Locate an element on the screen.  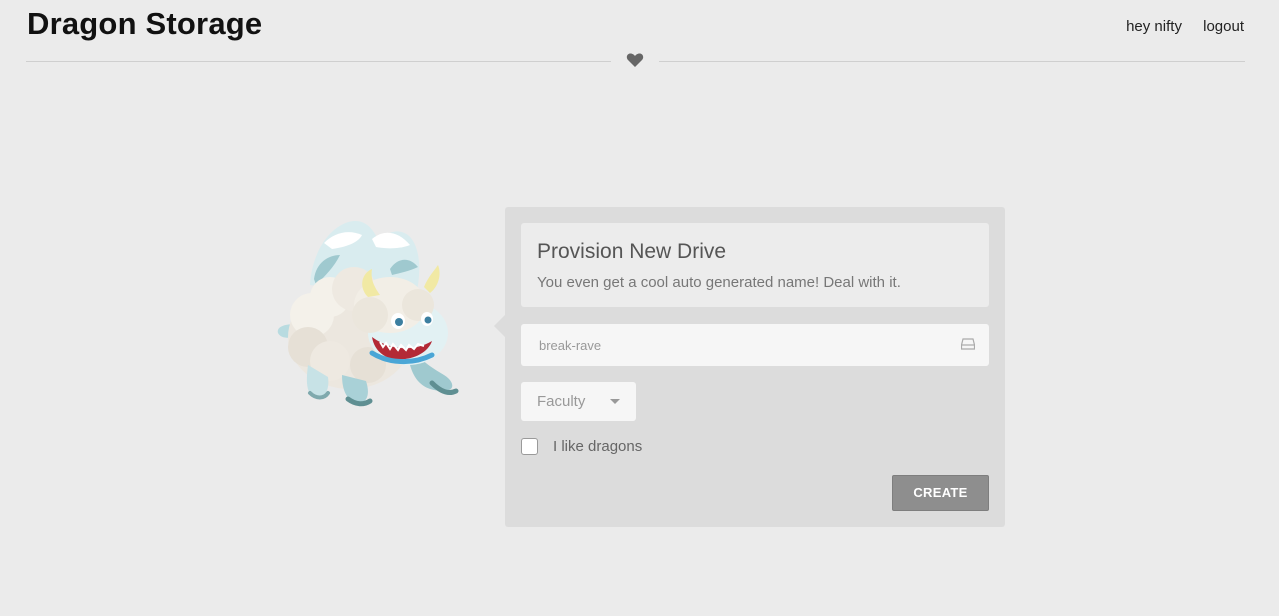
header: Dragon Storage hey nifty logout is located at coordinates (639, 40).